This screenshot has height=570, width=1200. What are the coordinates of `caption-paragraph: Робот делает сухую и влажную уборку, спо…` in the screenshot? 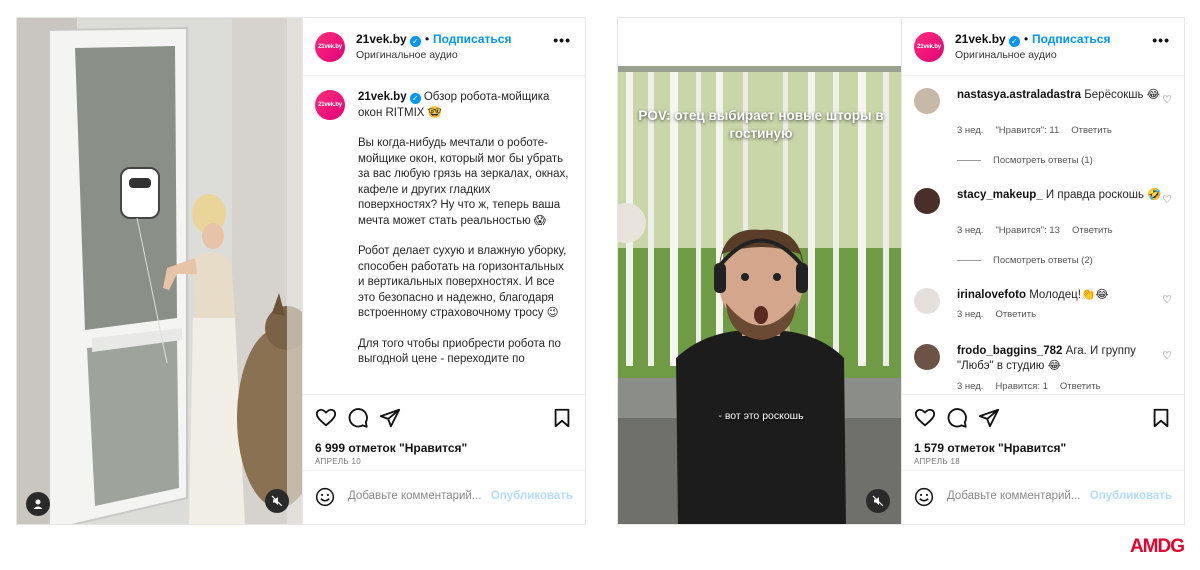 It's located at (462, 282).